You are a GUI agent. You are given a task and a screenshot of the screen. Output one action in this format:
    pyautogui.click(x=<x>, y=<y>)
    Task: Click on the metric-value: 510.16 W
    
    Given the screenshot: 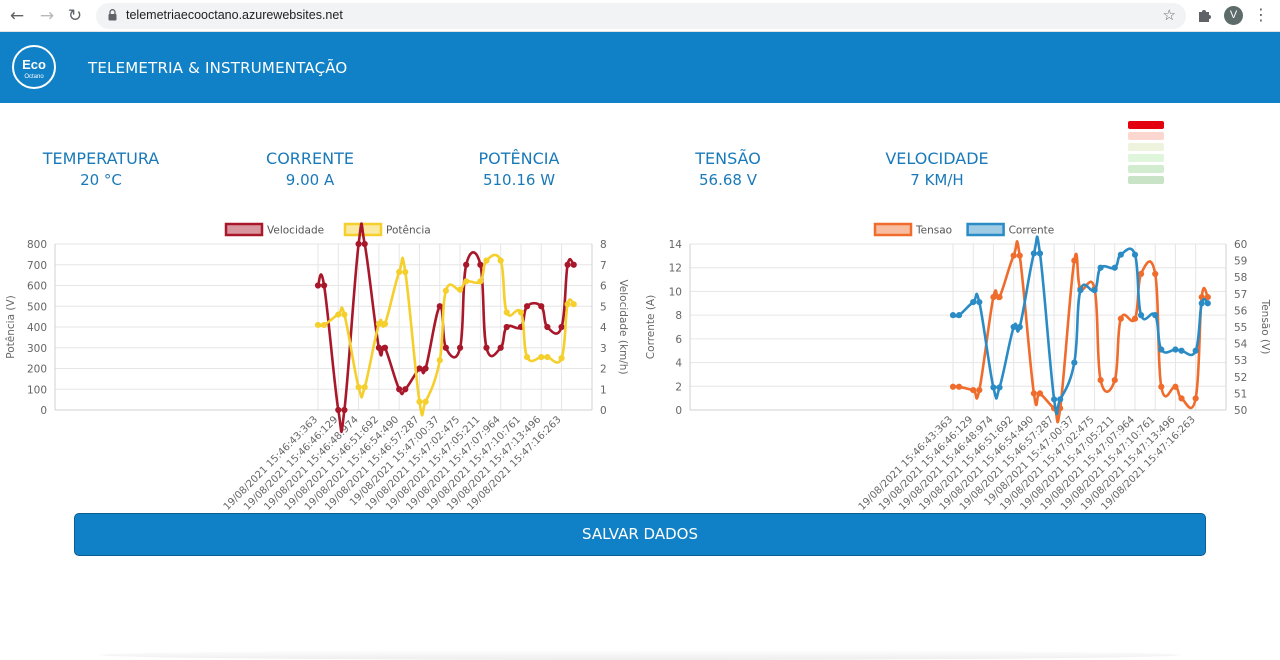 What is the action you would take?
    pyautogui.click(x=519, y=180)
    